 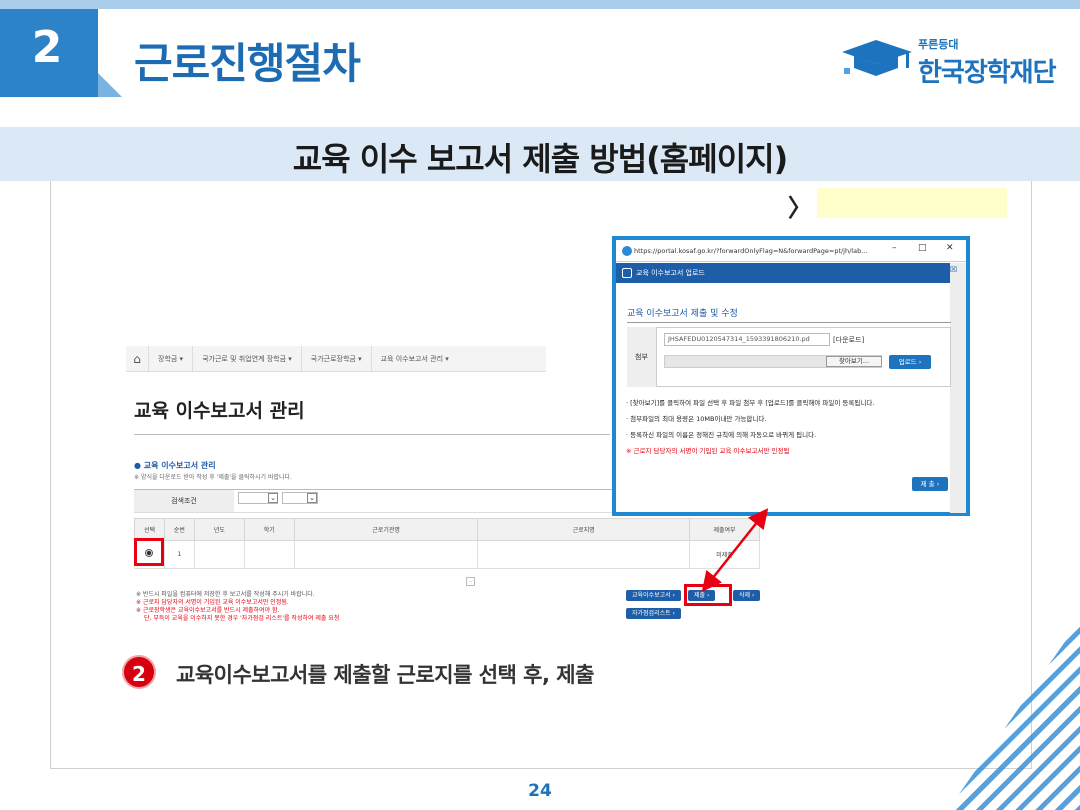 What do you see at coordinates (642, 357) in the screenshot?
I see `attach-label: 첨부` at bounding box center [642, 357].